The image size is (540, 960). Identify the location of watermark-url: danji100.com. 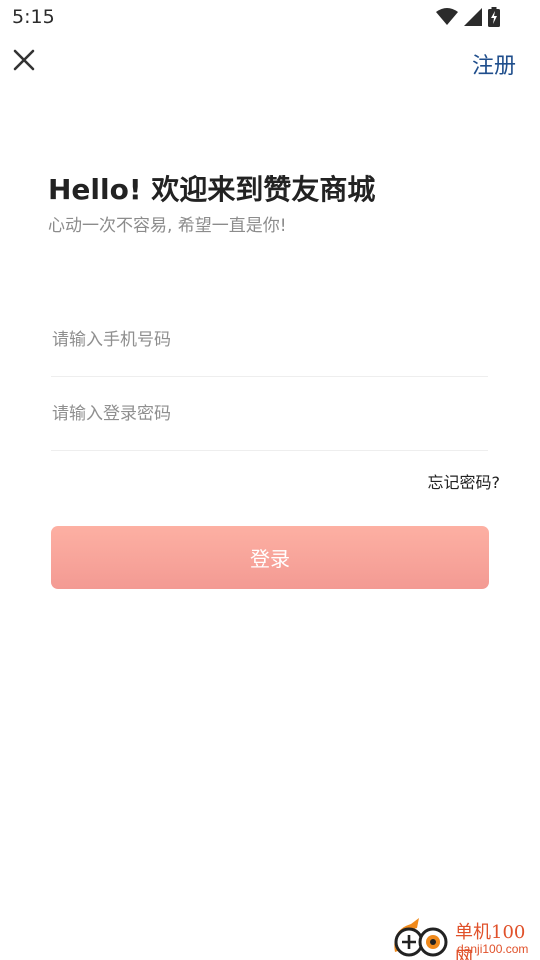
(493, 949).